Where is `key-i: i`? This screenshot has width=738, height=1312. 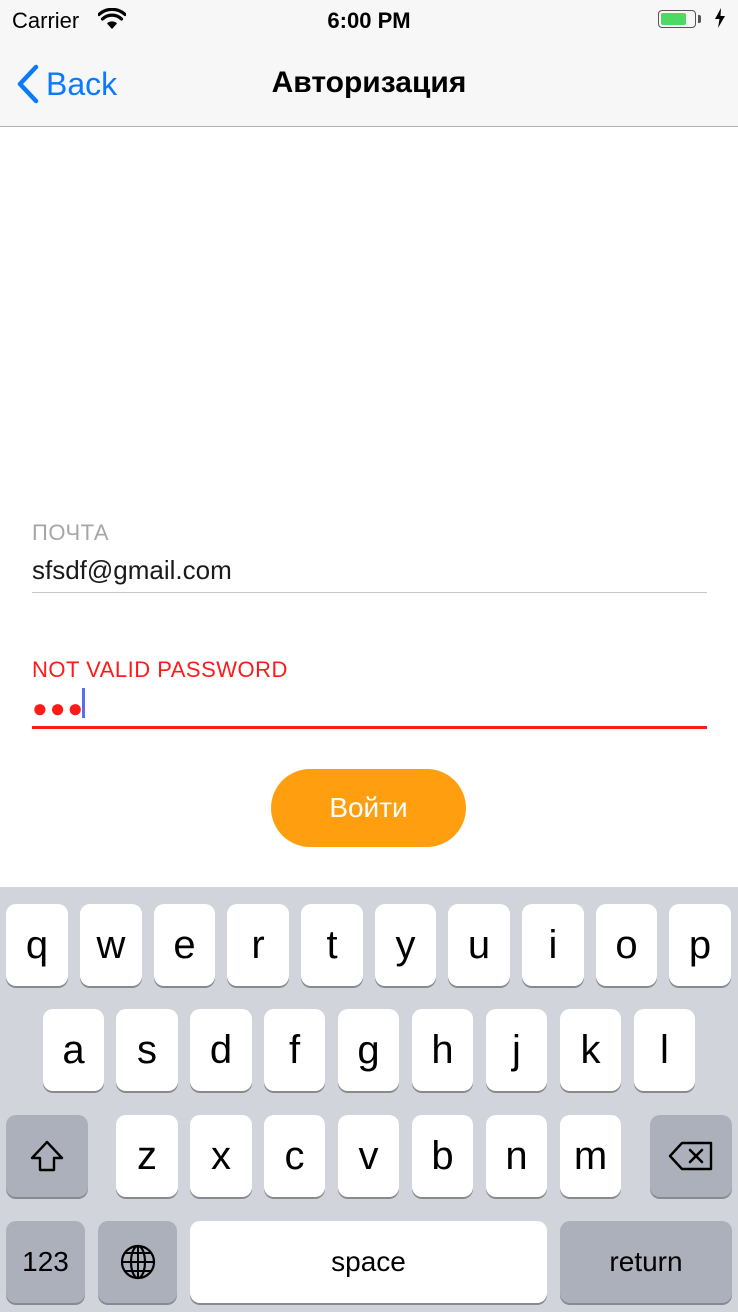 key-i: i is located at coordinates (553, 945).